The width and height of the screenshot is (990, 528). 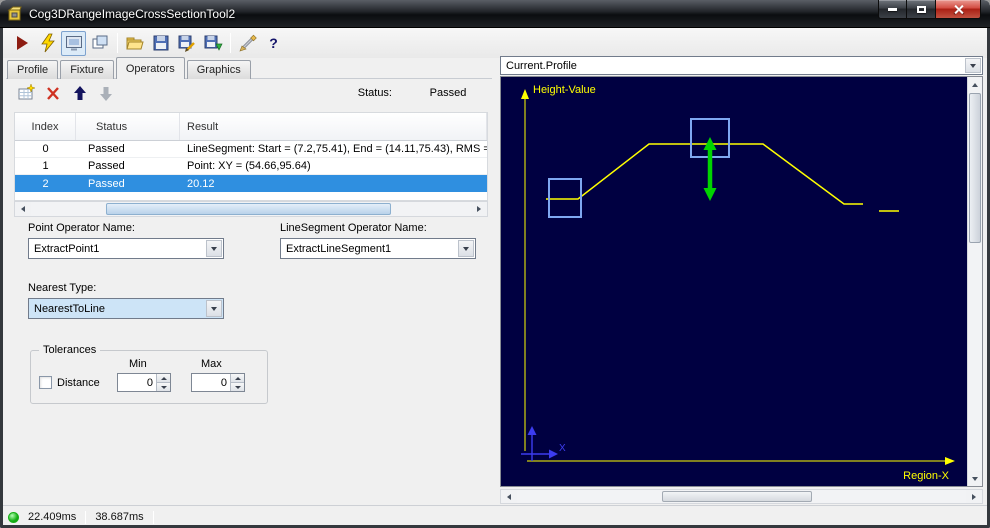 What do you see at coordinates (741, 65) in the screenshot?
I see `profile-selector-combo: Current.Profile` at bounding box center [741, 65].